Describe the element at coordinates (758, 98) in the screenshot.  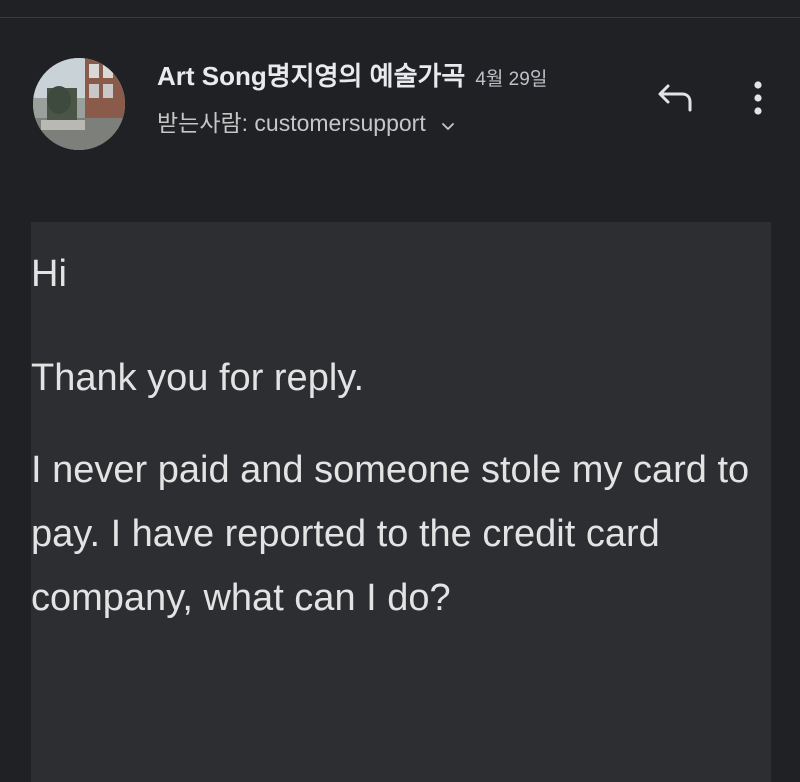
I see `more-vert-icon` at that location.